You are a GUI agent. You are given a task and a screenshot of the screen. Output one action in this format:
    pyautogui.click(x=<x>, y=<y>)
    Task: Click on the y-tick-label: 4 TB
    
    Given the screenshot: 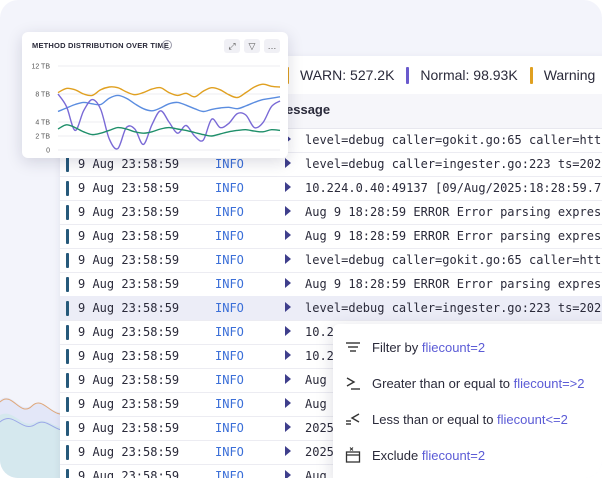 What is the action you would take?
    pyautogui.click(x=42, y=123)
    